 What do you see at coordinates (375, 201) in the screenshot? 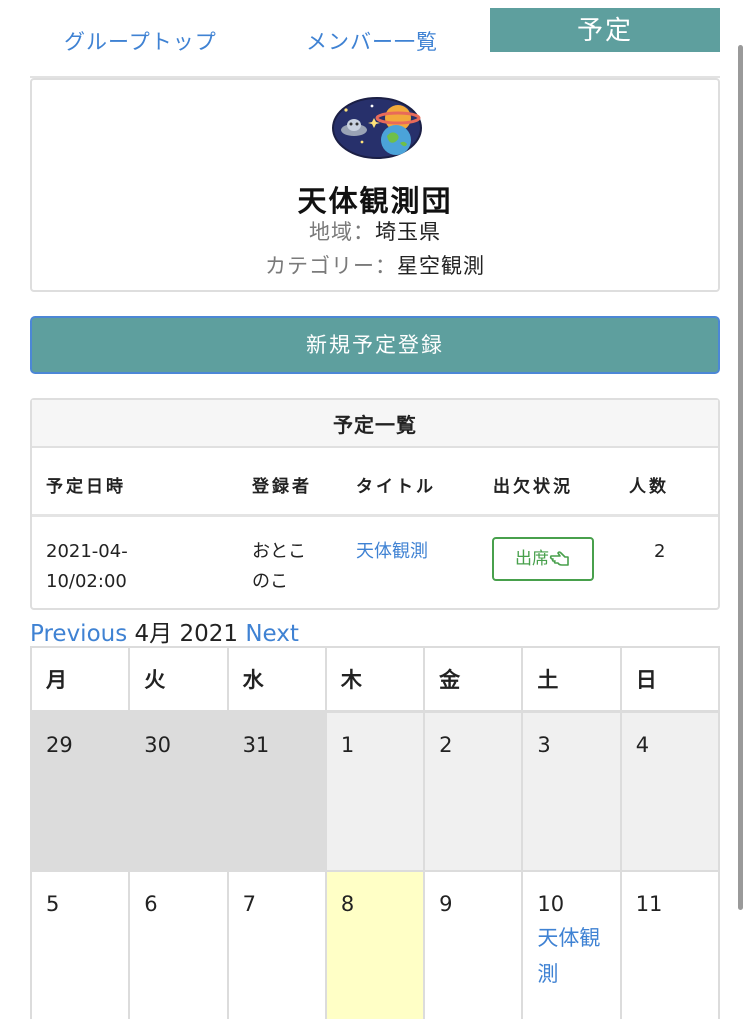
I see `group-name: 天体観測団` at bounding box center [375, 201].